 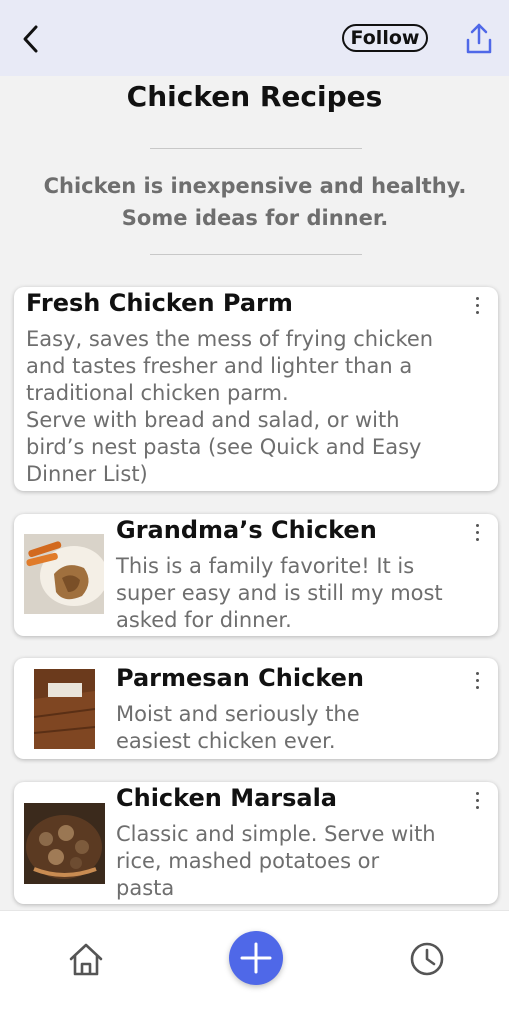 What do you see at coordinates (256, 254) in the screenshot?
I see `divider-bottom` at bounding box center [256, 254].